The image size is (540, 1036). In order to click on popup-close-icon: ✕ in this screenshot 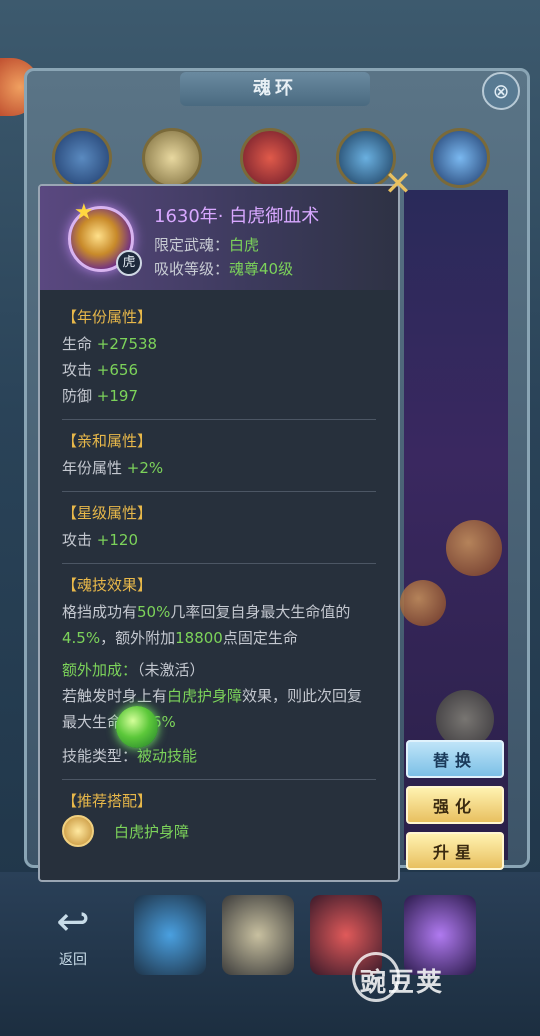, I will do `click(398, 184)`.